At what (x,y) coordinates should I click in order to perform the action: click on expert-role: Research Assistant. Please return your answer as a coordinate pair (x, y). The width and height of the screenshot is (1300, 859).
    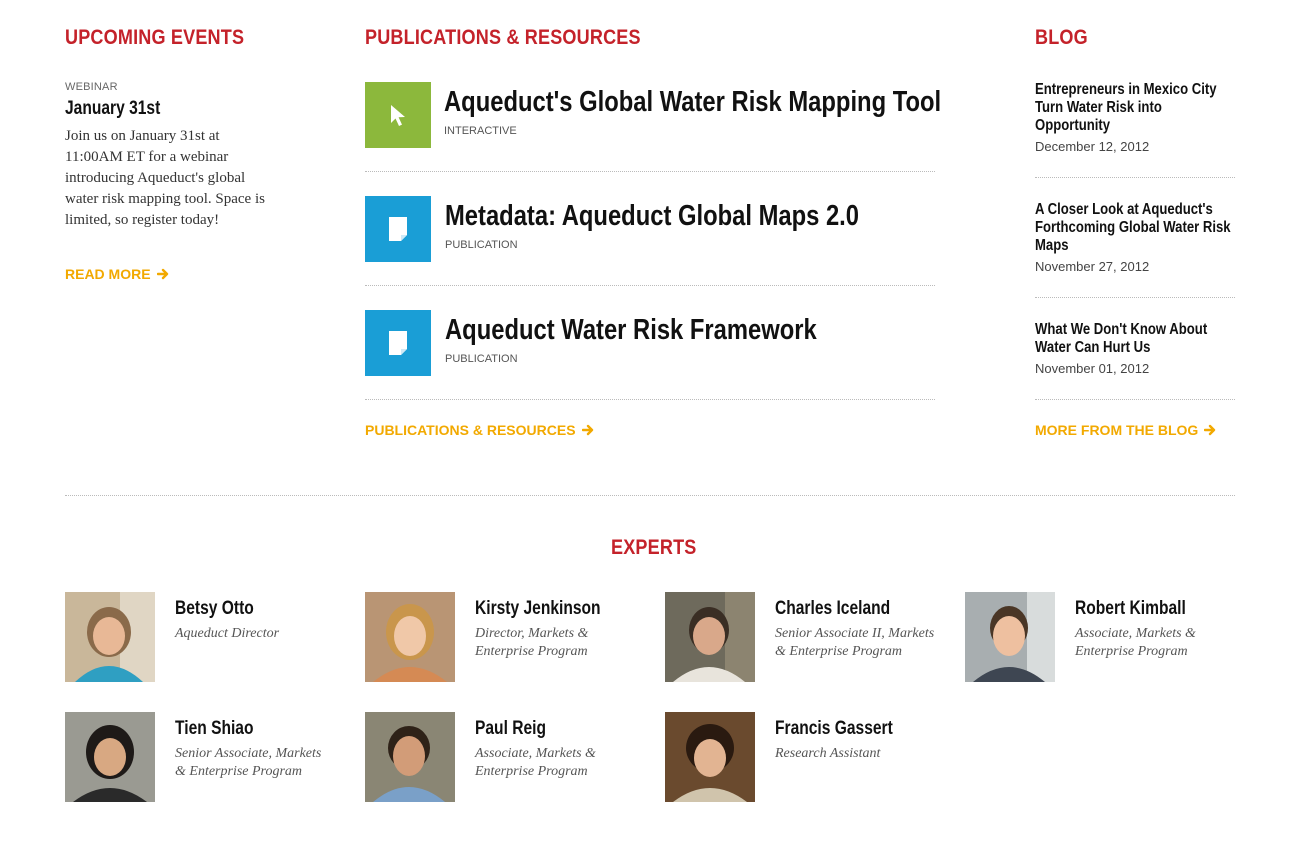
    Looking at the image, I should click on (828, 753).